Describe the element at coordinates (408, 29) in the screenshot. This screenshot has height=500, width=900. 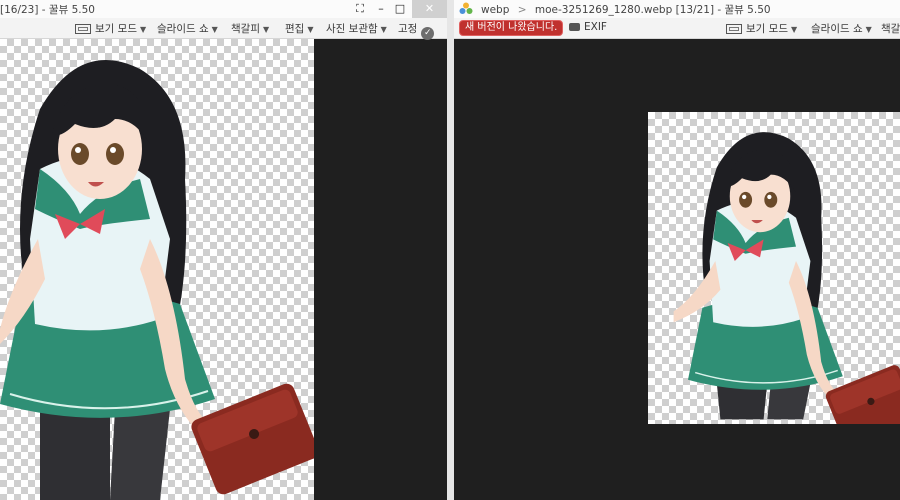
I see `pin-label: 고정` at that location.